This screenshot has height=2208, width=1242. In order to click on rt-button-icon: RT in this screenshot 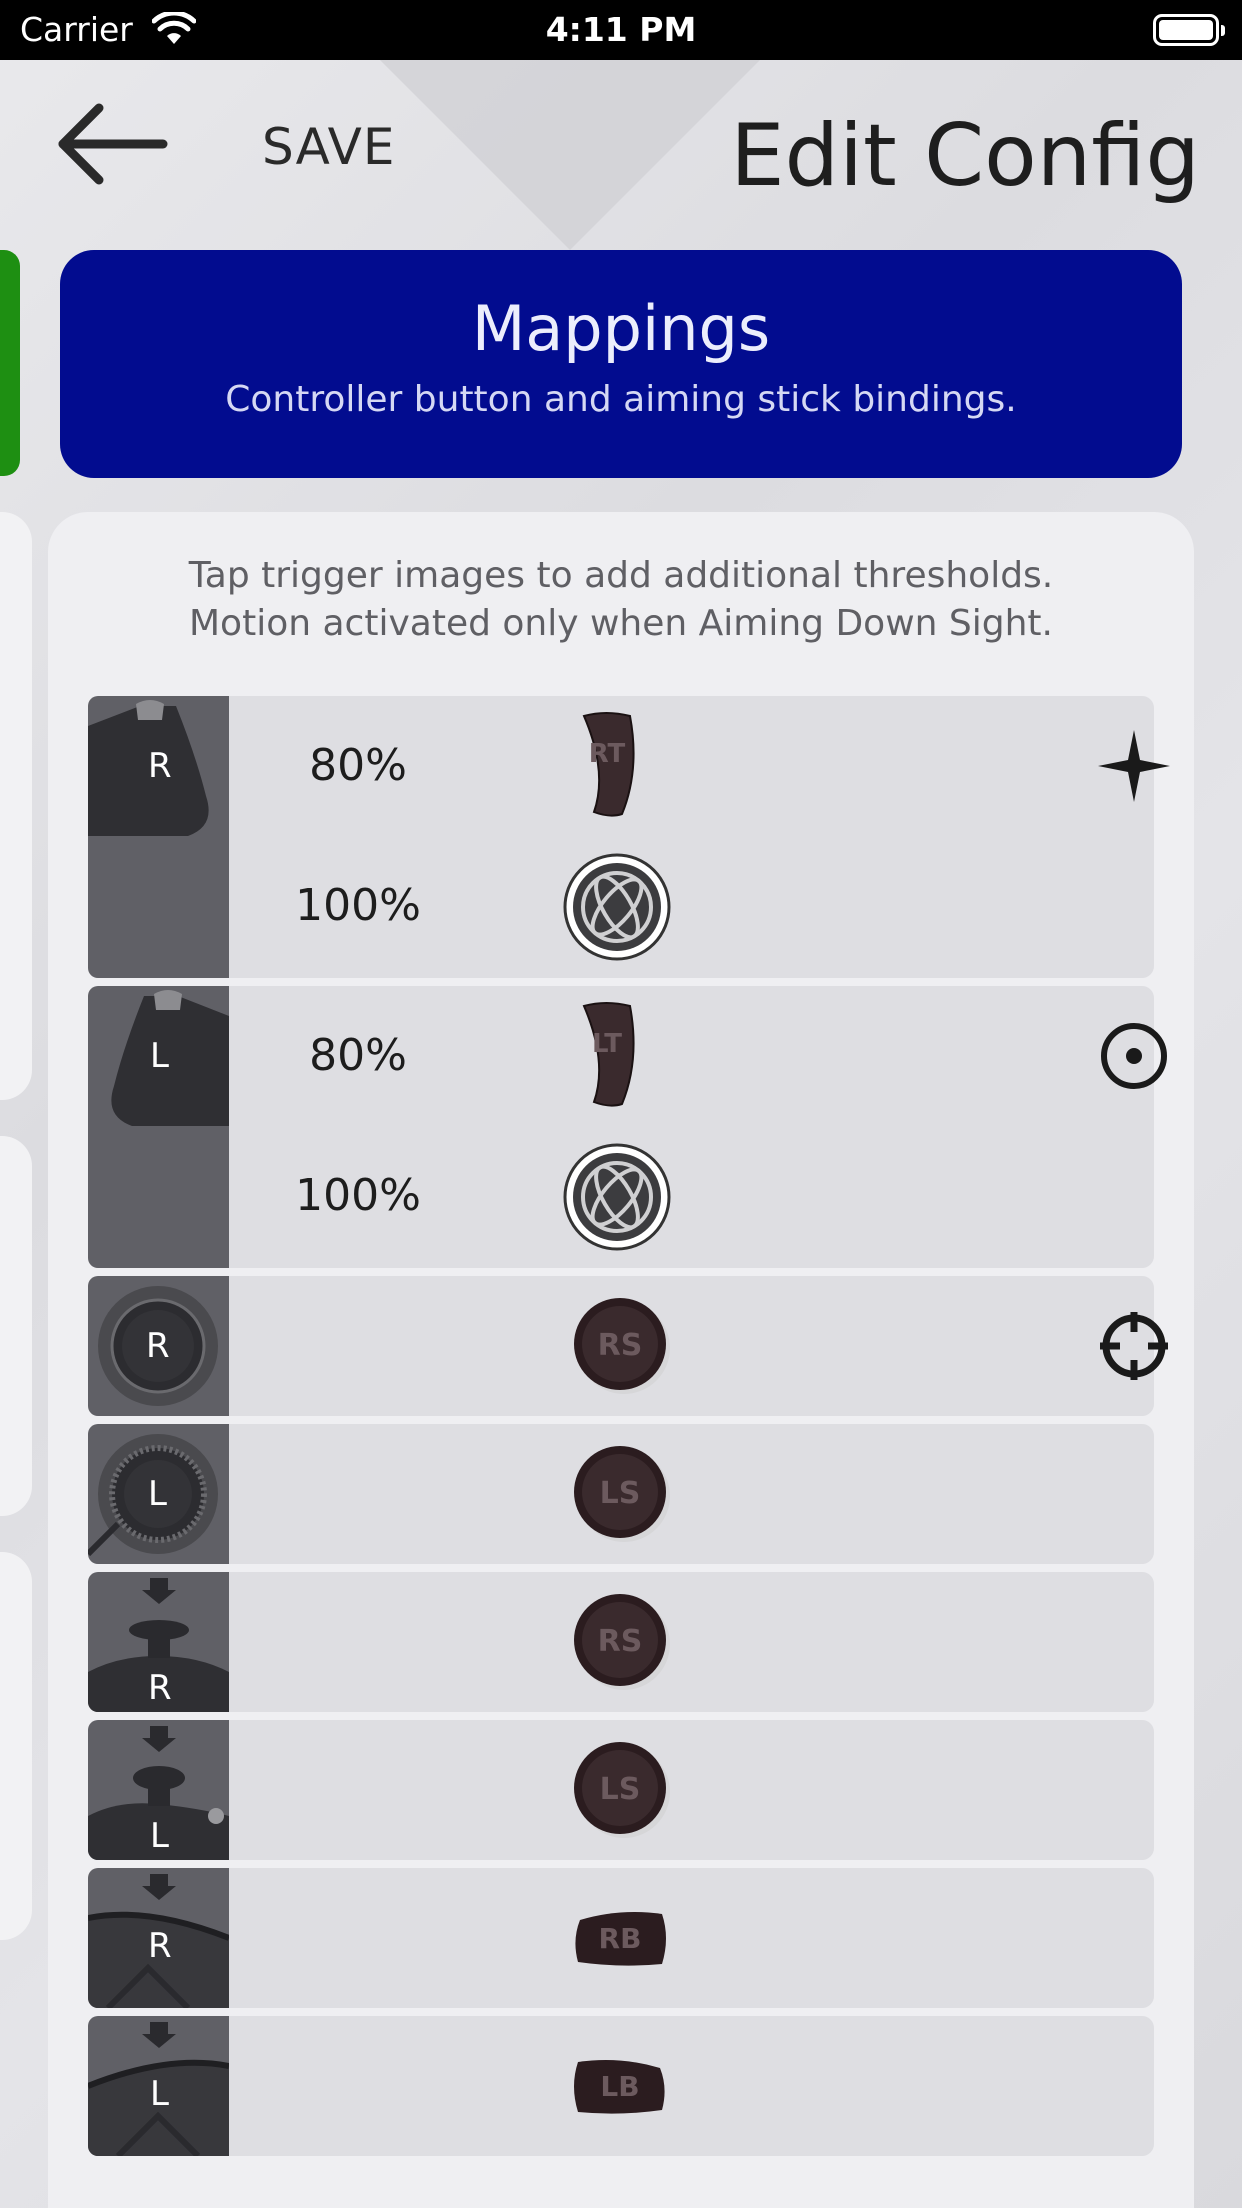, I will do `click(608, 765)`.